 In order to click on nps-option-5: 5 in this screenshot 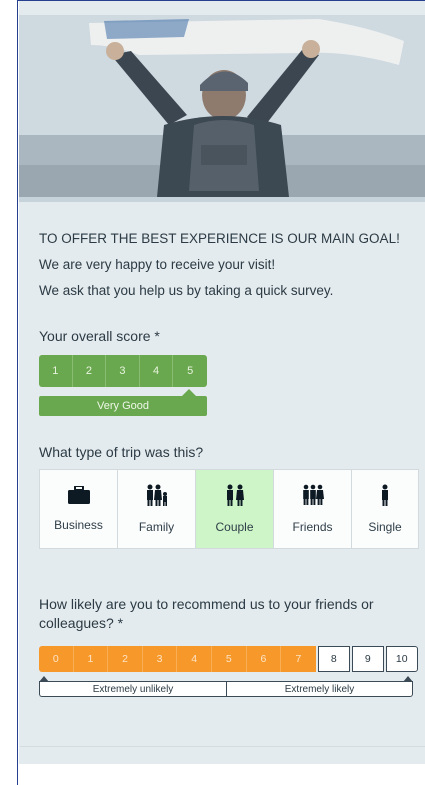, I will do `click(229, 659)`.